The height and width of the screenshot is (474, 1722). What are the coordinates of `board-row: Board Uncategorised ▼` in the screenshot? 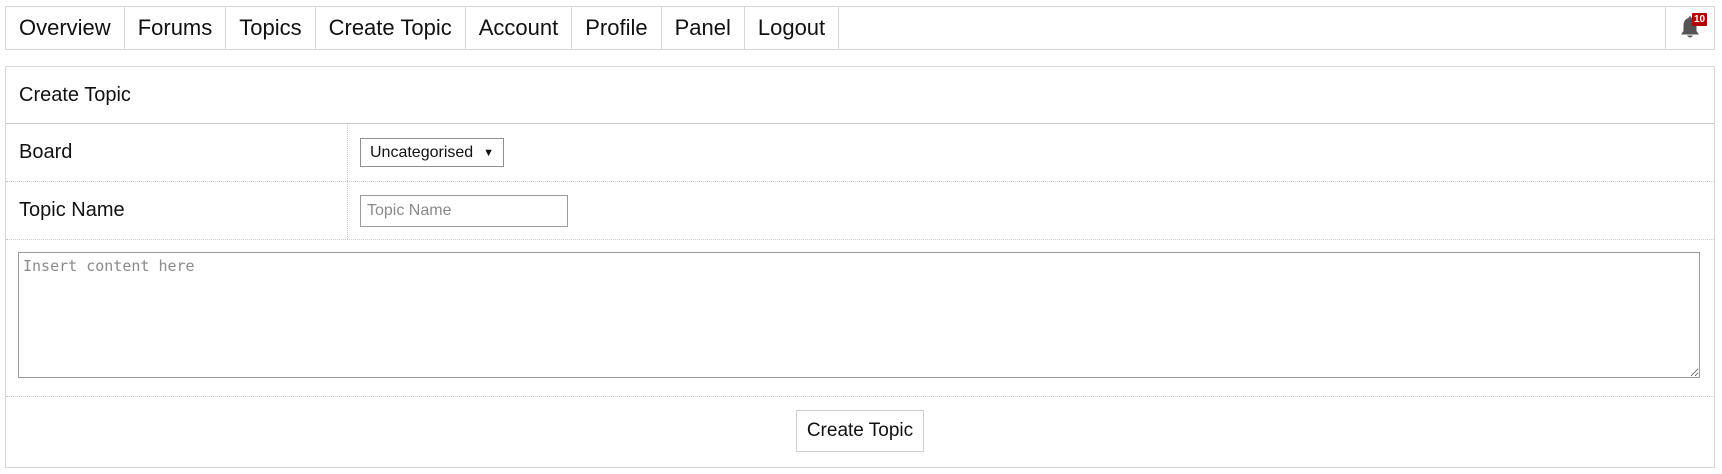 It's located at (860, 153).